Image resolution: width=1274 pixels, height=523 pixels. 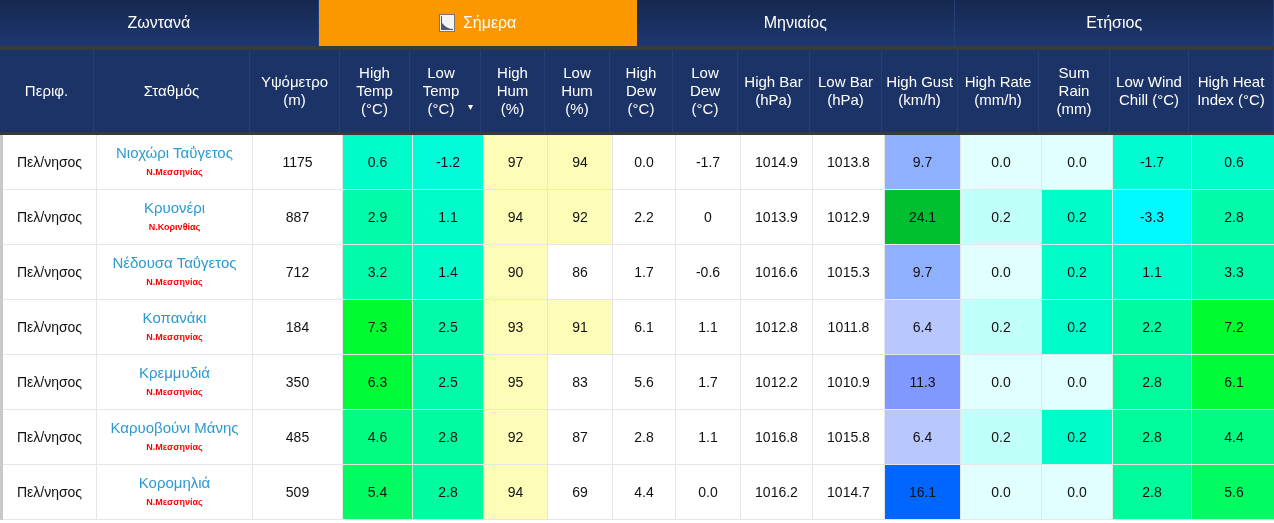 What do you see at coordinates (378, 382) in the screenshot?
I see `table-cell: 6.3` at bounding box center [378, 382].